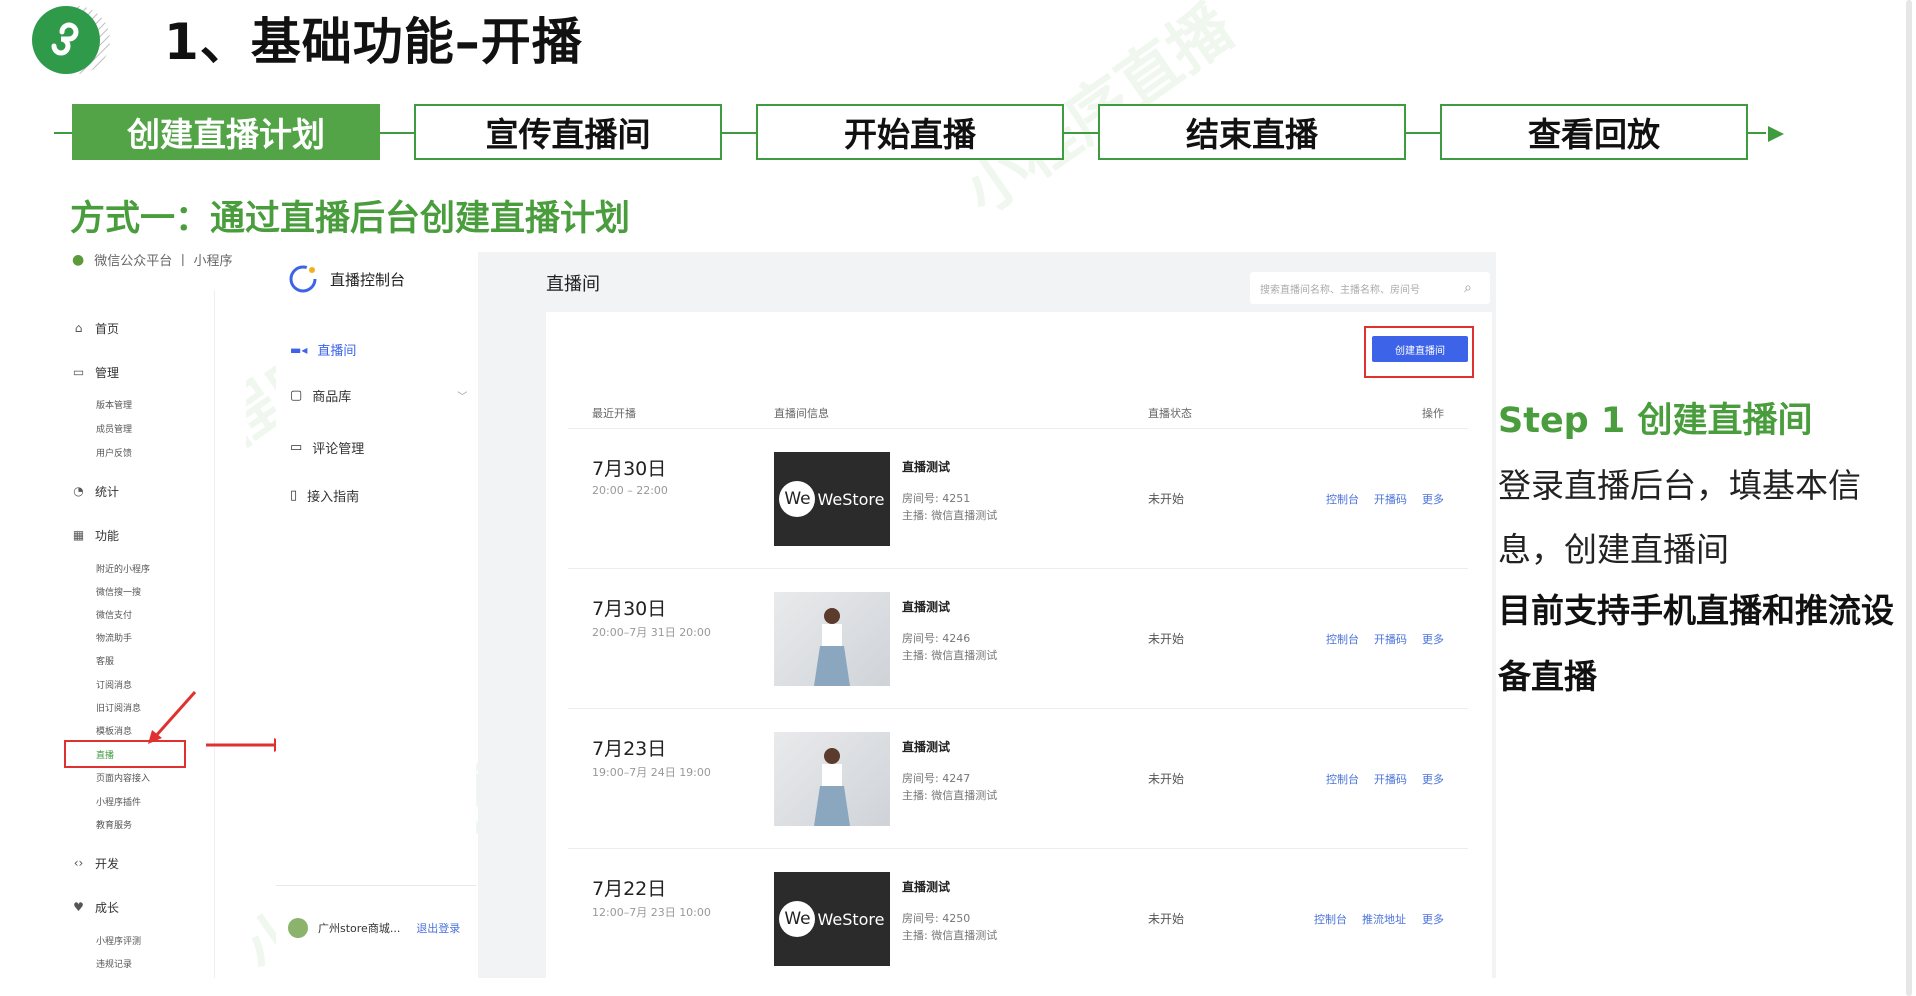  I want to click on wx-sub-plugins: 小程序插件, so click(118, 801).